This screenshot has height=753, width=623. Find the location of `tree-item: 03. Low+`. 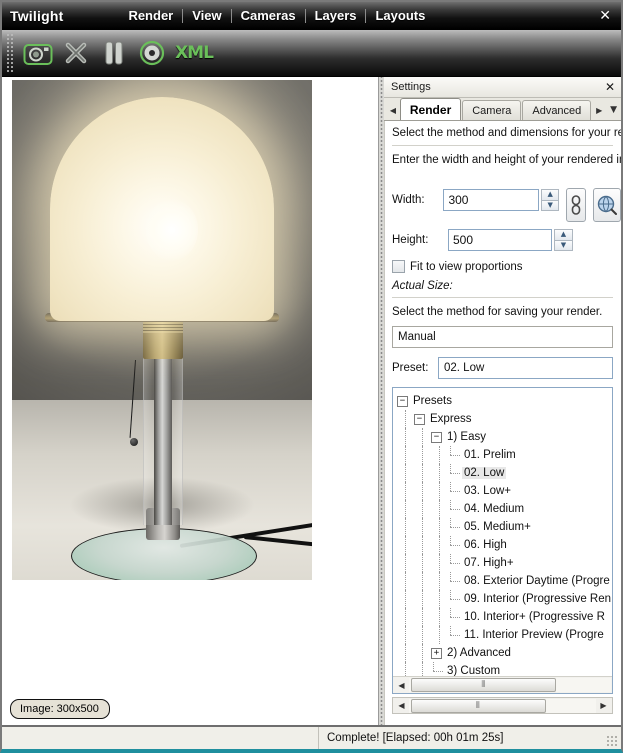

tree-item: 03. Low+ is located at coordinates (504, 491).